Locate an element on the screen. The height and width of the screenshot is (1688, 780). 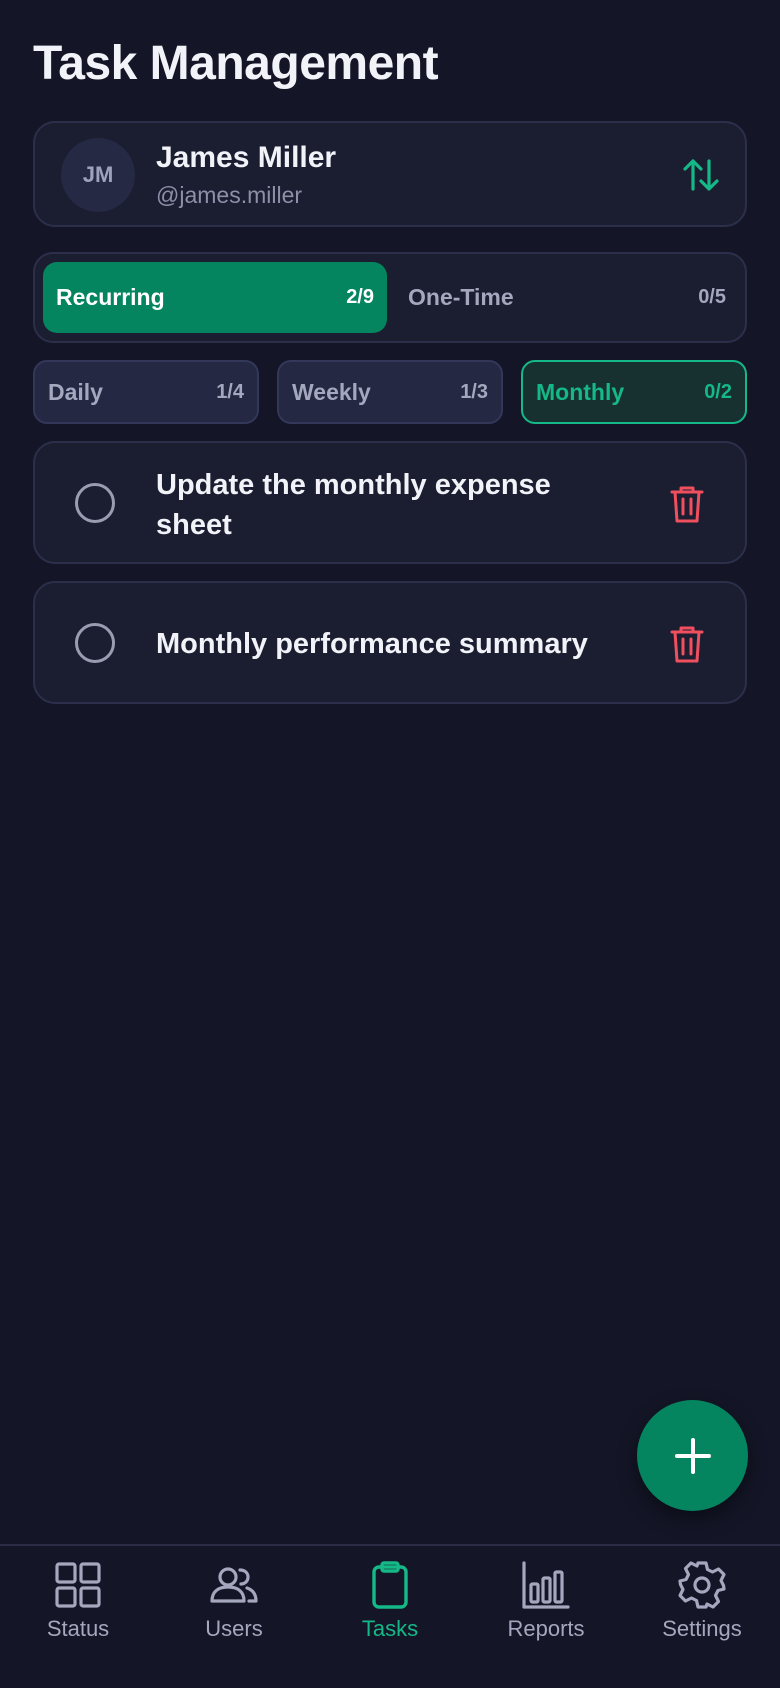
switch-user-button is located at coordinates (701, 175).